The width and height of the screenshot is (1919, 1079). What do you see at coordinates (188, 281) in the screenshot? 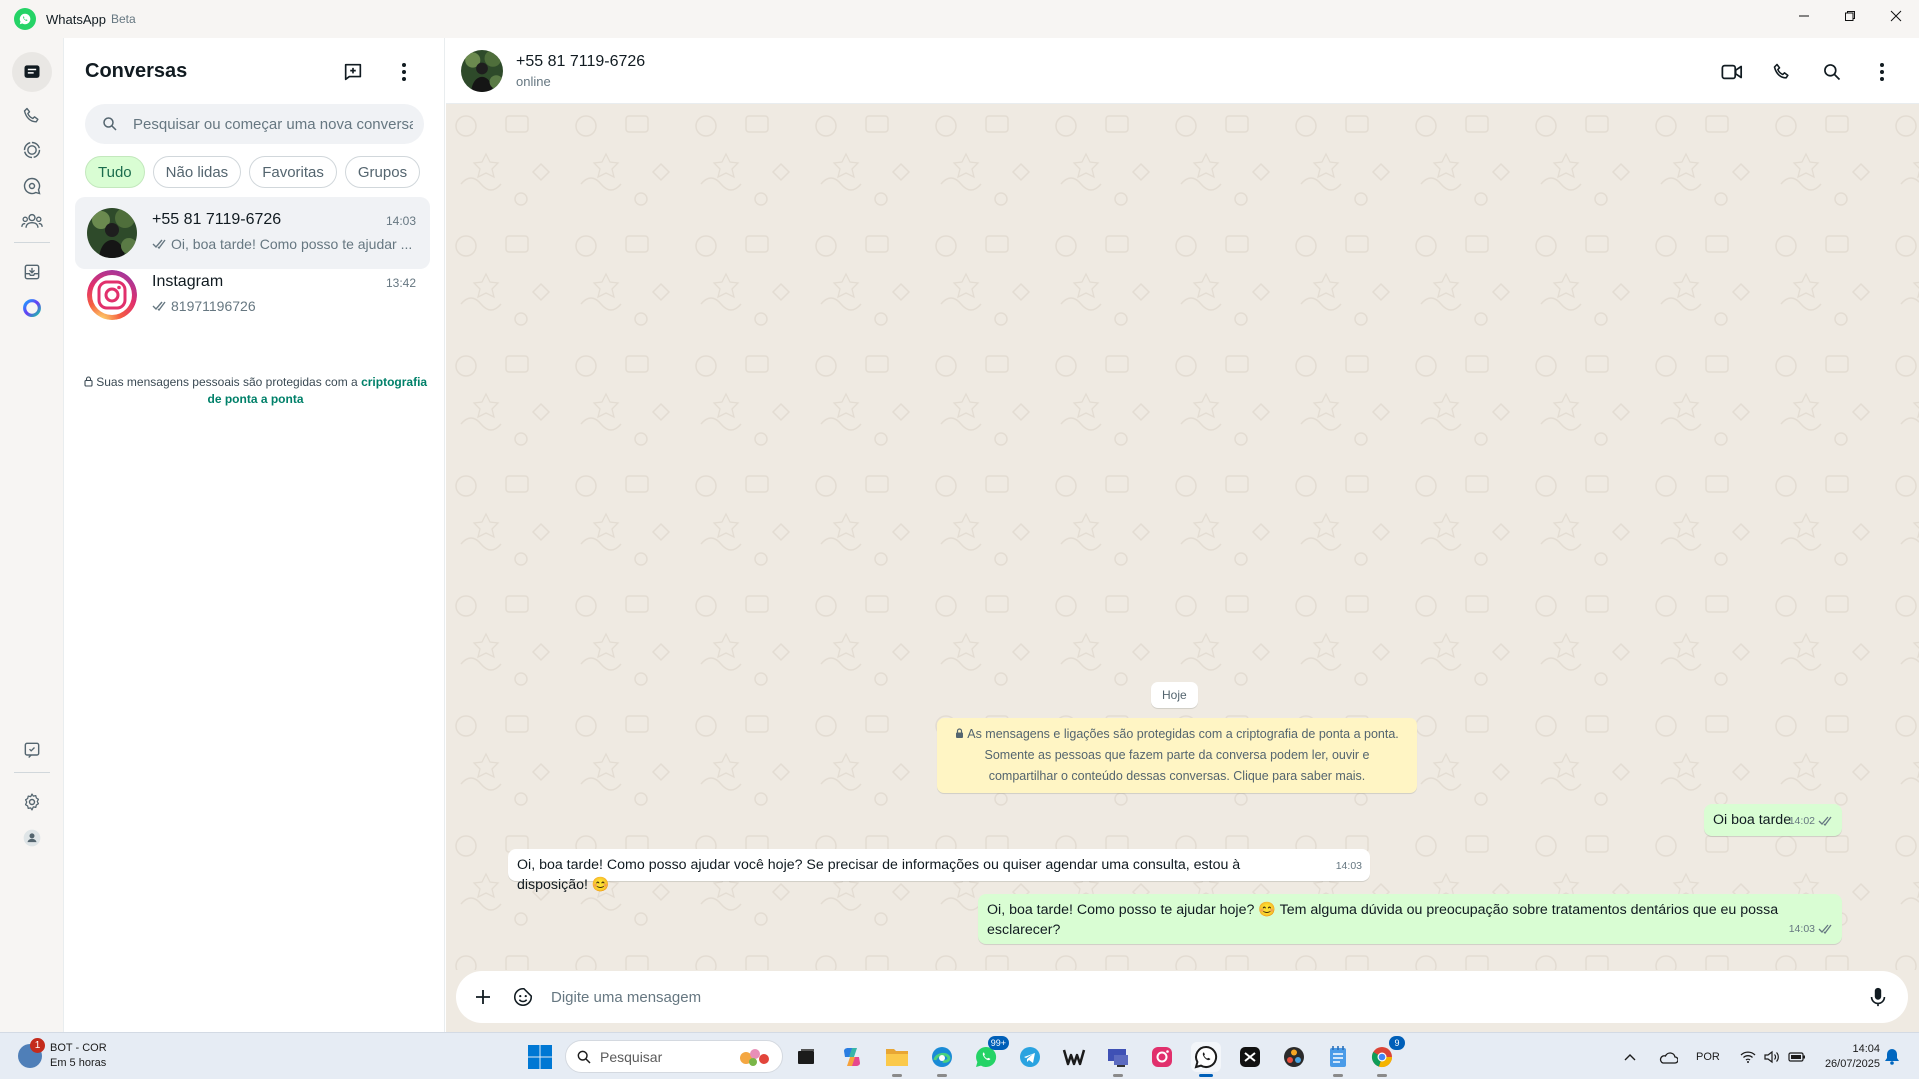
I see `chat-name: Instagram` at bounding box center [188, 281].